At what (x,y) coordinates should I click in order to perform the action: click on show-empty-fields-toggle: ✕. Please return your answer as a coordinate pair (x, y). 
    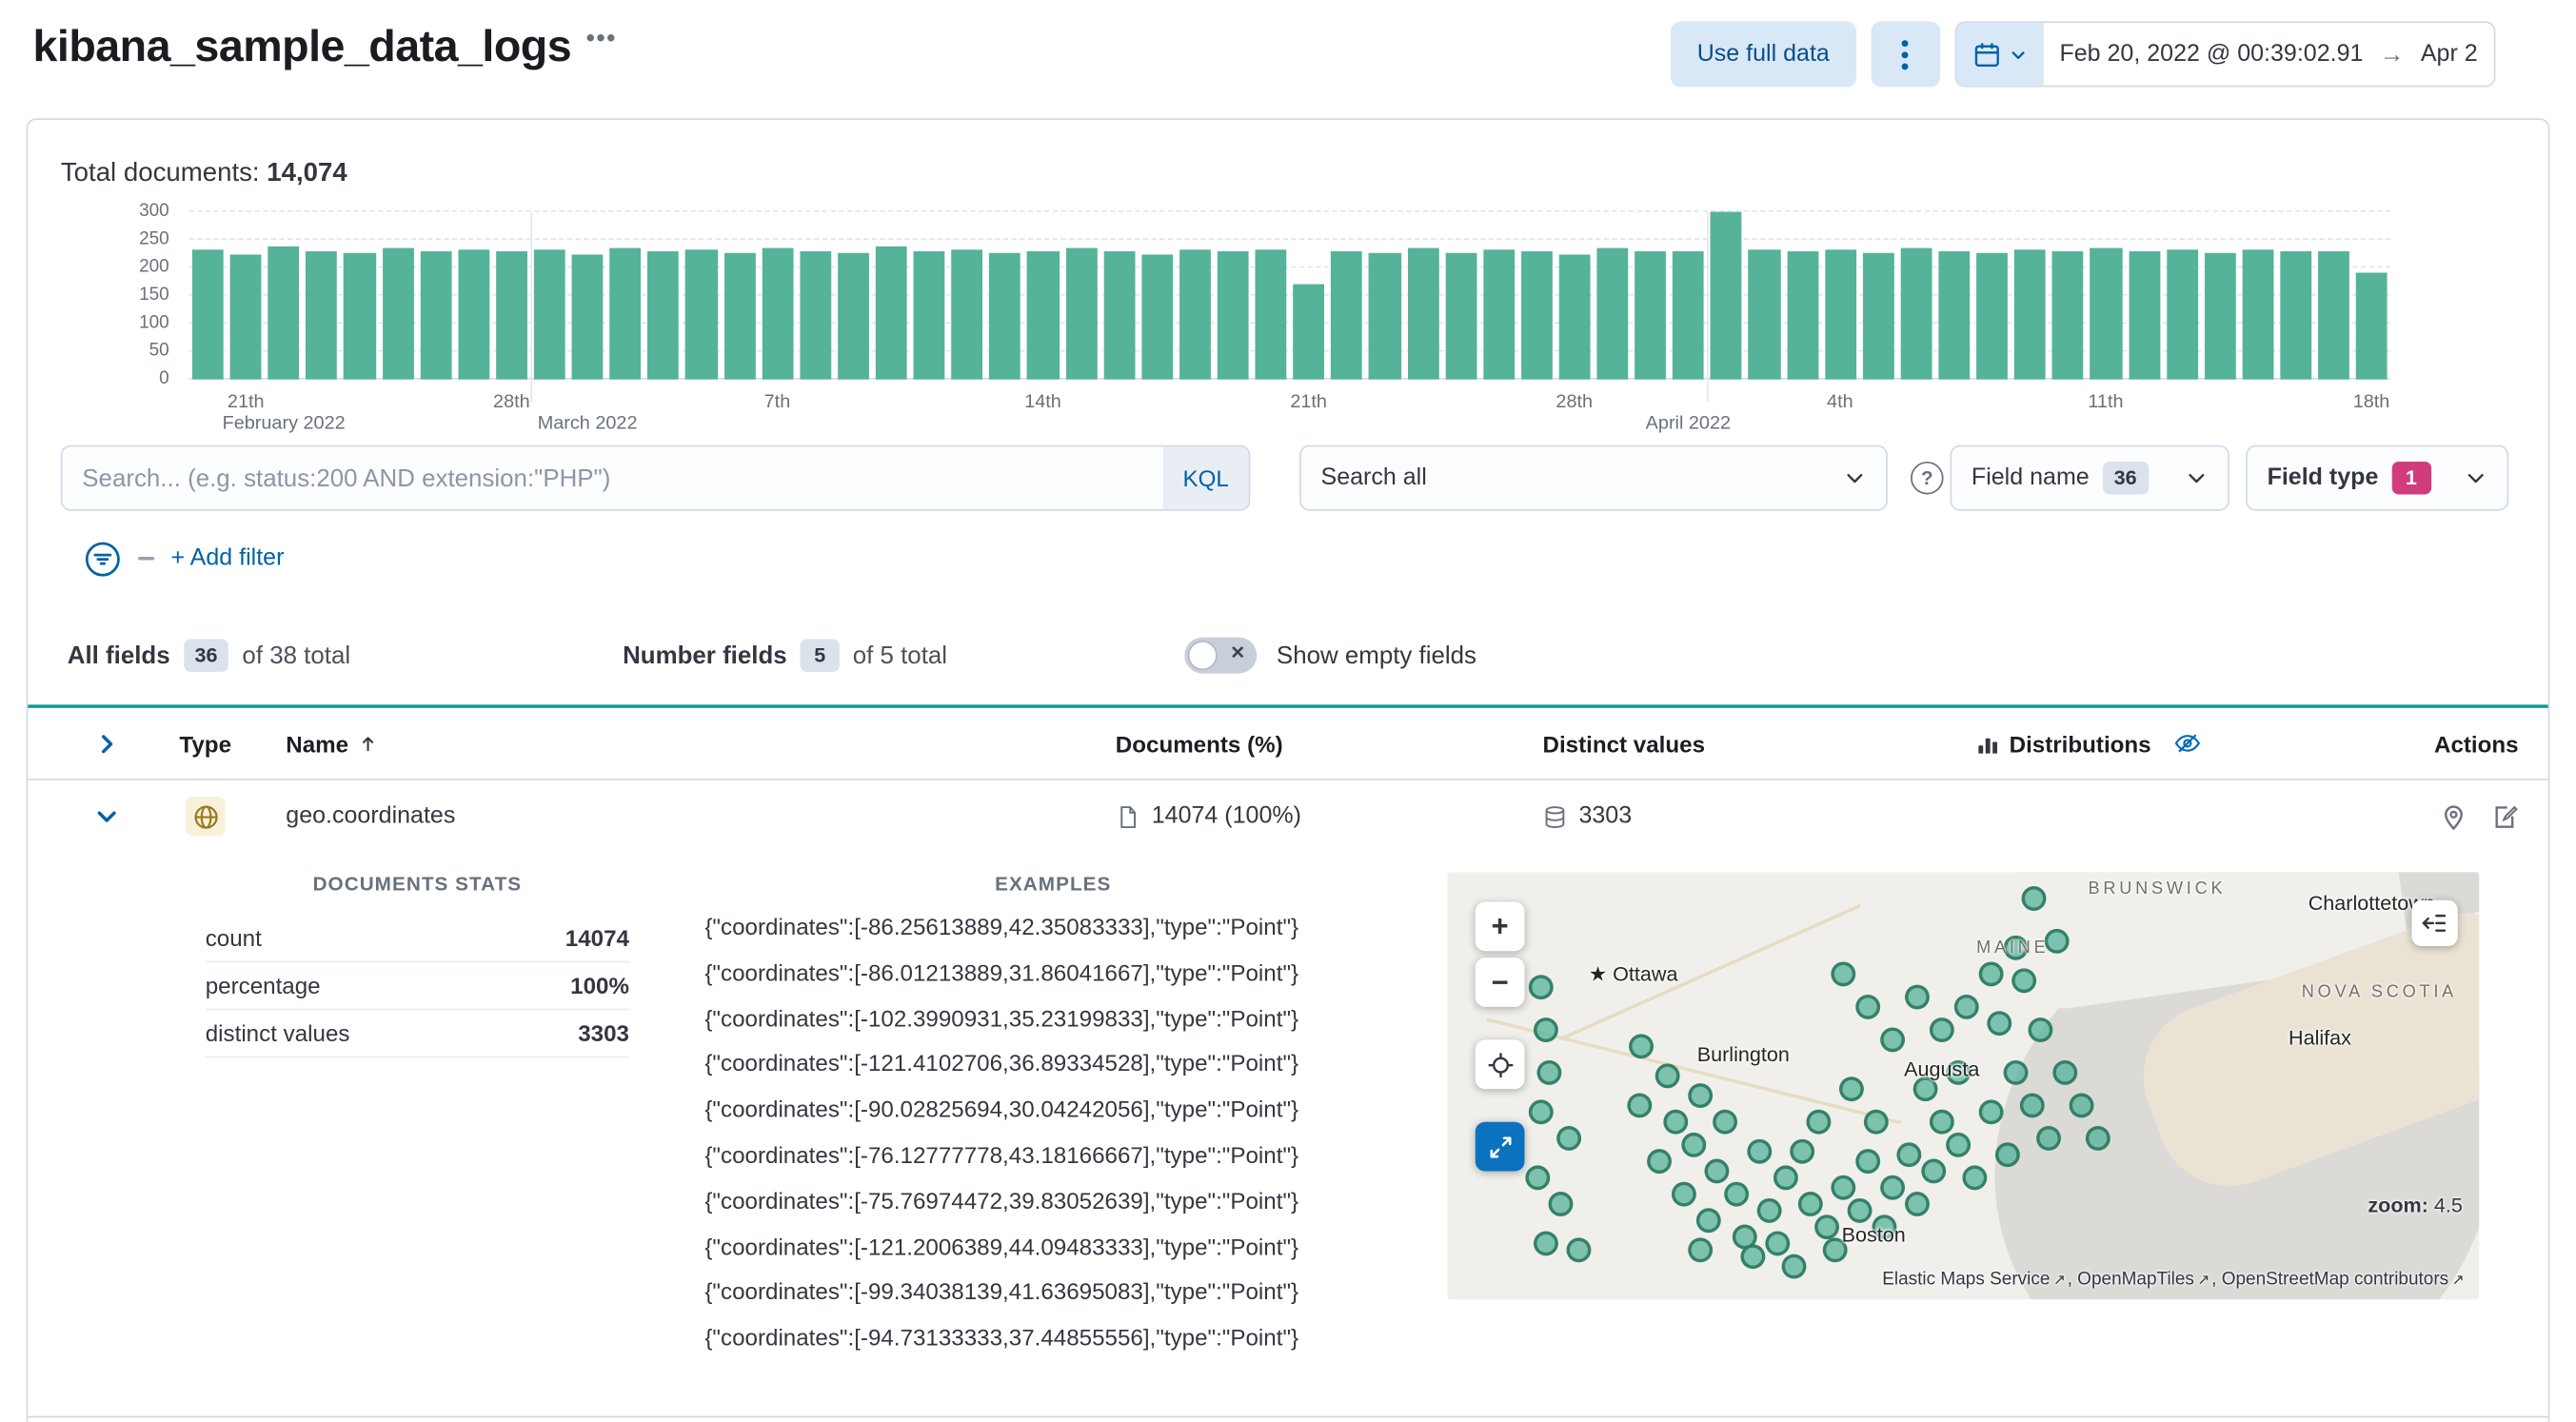
    Looking at the image, I should click on (1221, 655).